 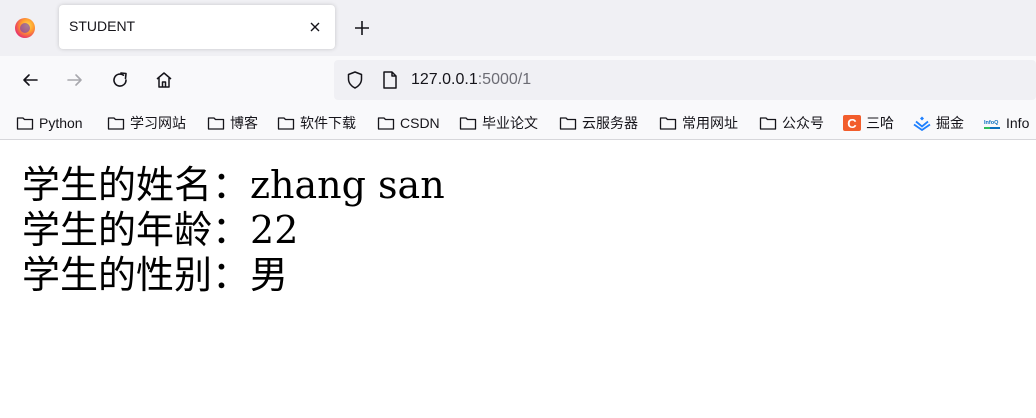 I want to click on bookmark-label: 毕业论文, so click(x=510, y=123).